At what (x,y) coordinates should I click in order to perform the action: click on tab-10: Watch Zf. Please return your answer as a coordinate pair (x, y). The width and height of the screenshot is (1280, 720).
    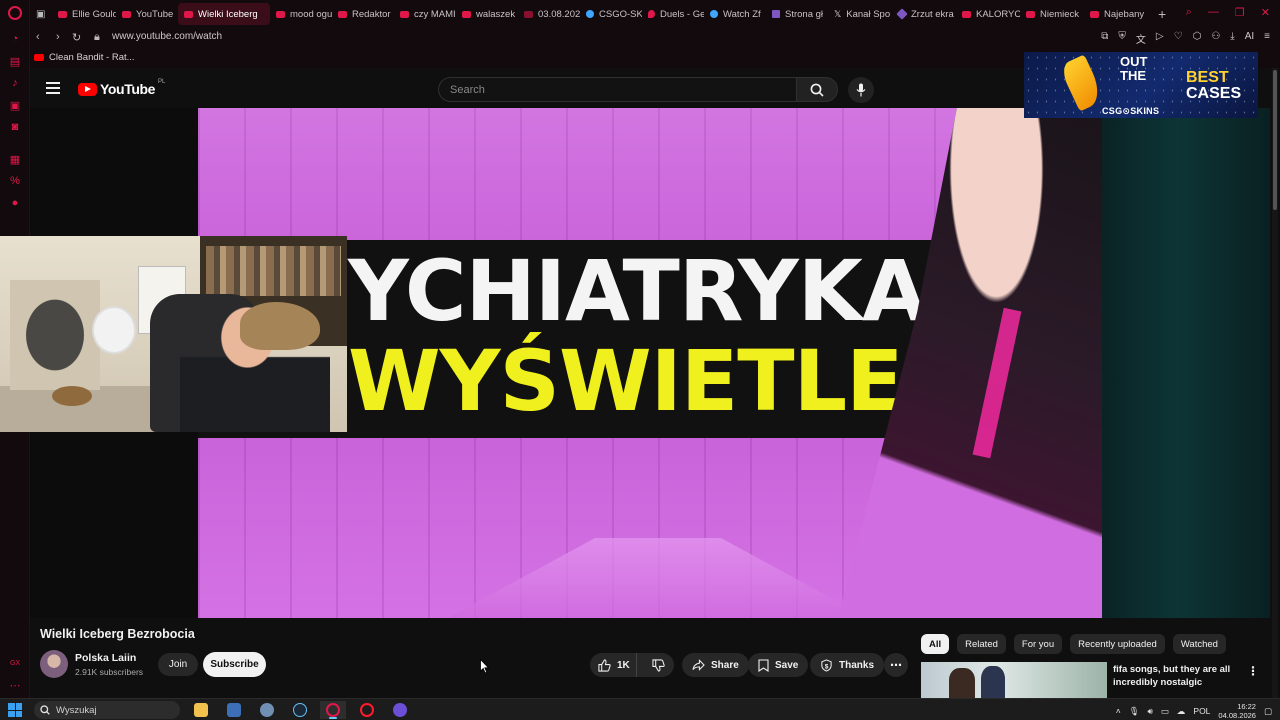
    Looking at the image, I should click on (735, 14).